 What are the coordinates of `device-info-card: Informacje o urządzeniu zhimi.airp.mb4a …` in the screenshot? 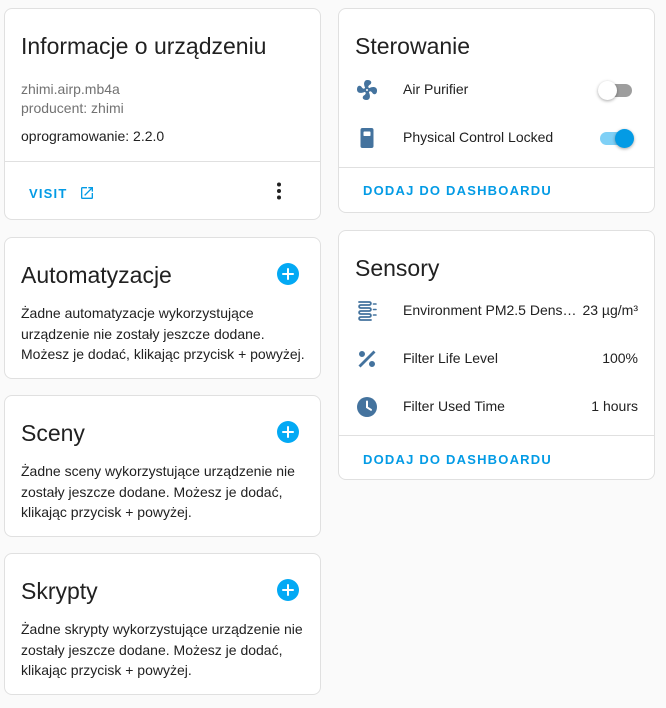 It's located at (162, 114).